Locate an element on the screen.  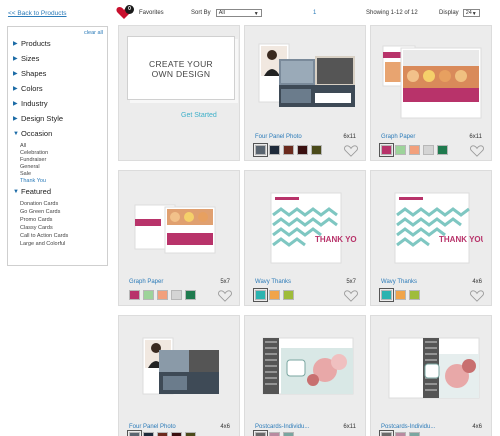
product-card: Postcards-Individu... 6x11 is located at coordinates (305, 375).